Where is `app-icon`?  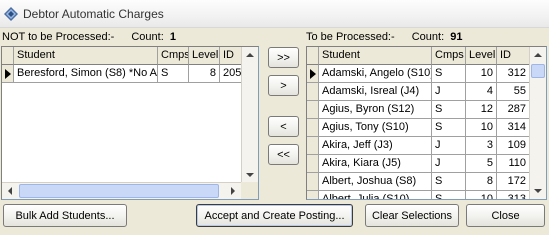 app-icon is located at coordinates (11, 14).